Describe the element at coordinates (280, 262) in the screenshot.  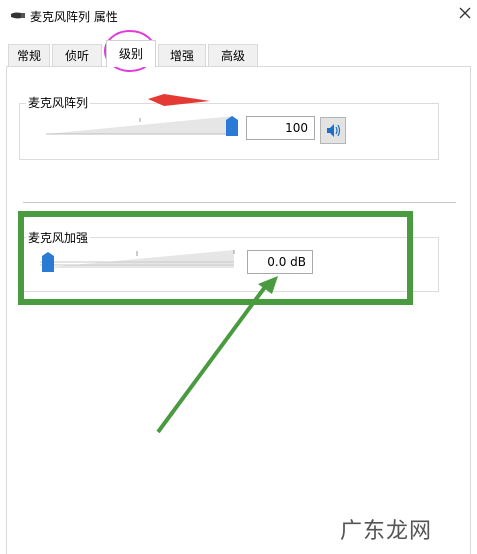
I see `mic-boost-value: 0.0 dB` at that location.